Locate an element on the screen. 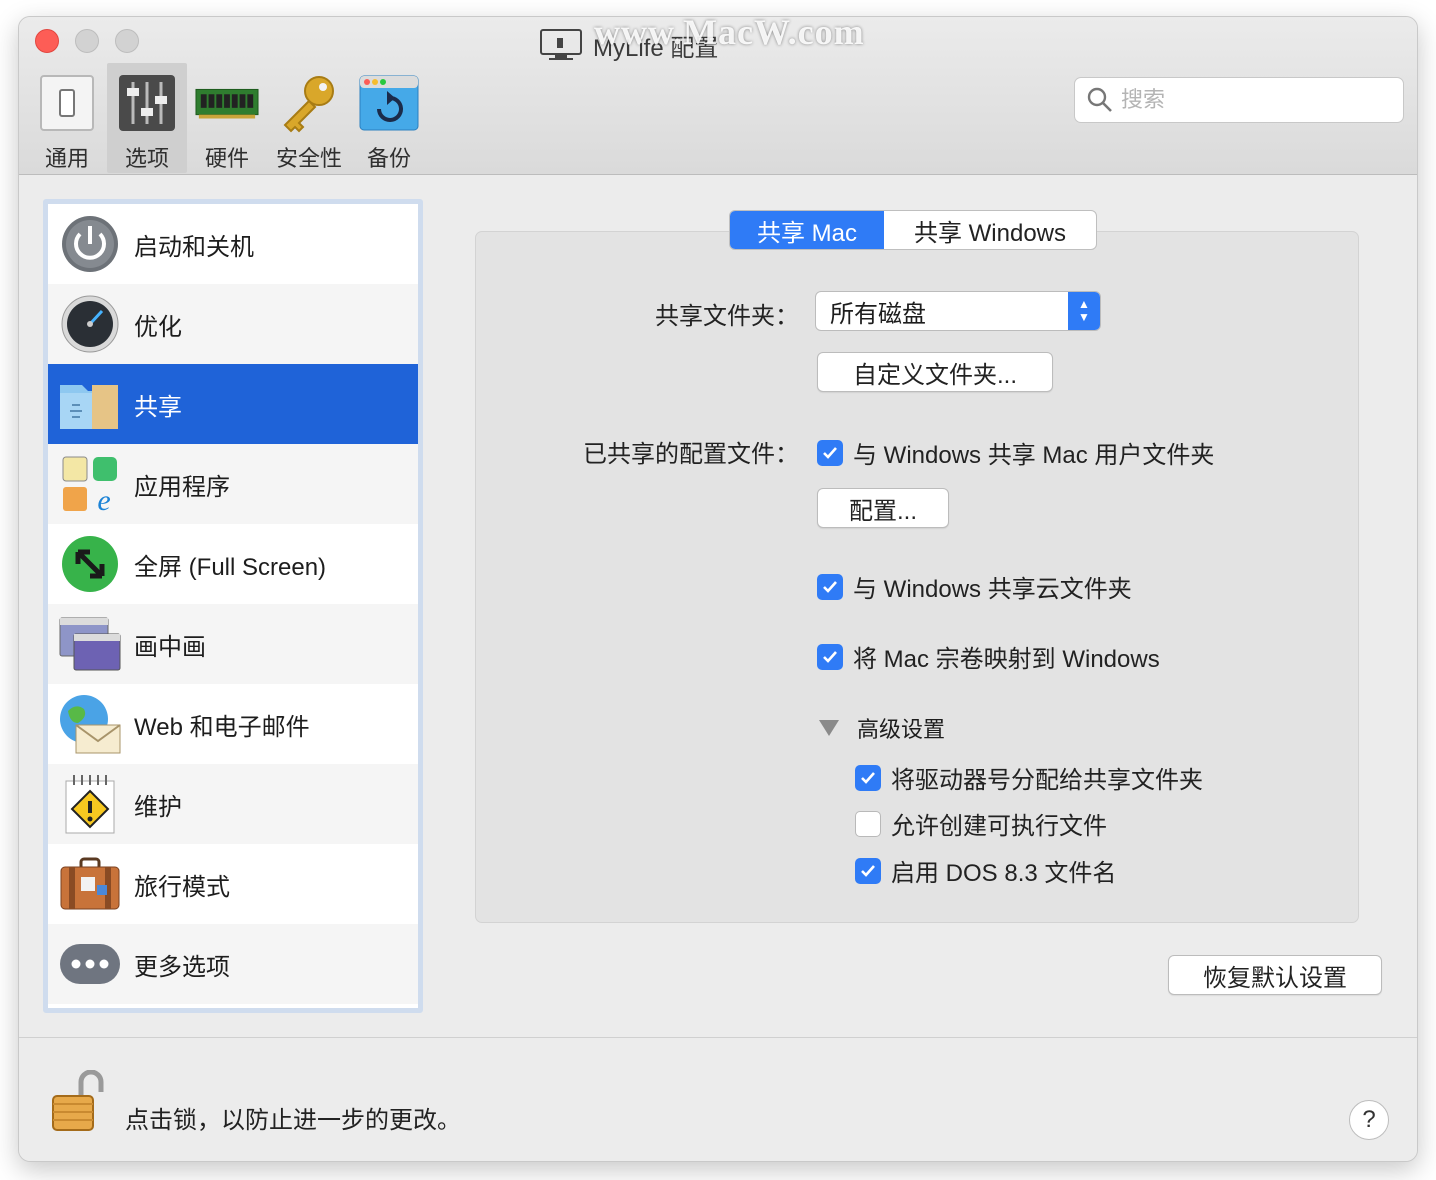 The image size is (1436, 1180). more-options-icon is located at coordinates (90, 964).